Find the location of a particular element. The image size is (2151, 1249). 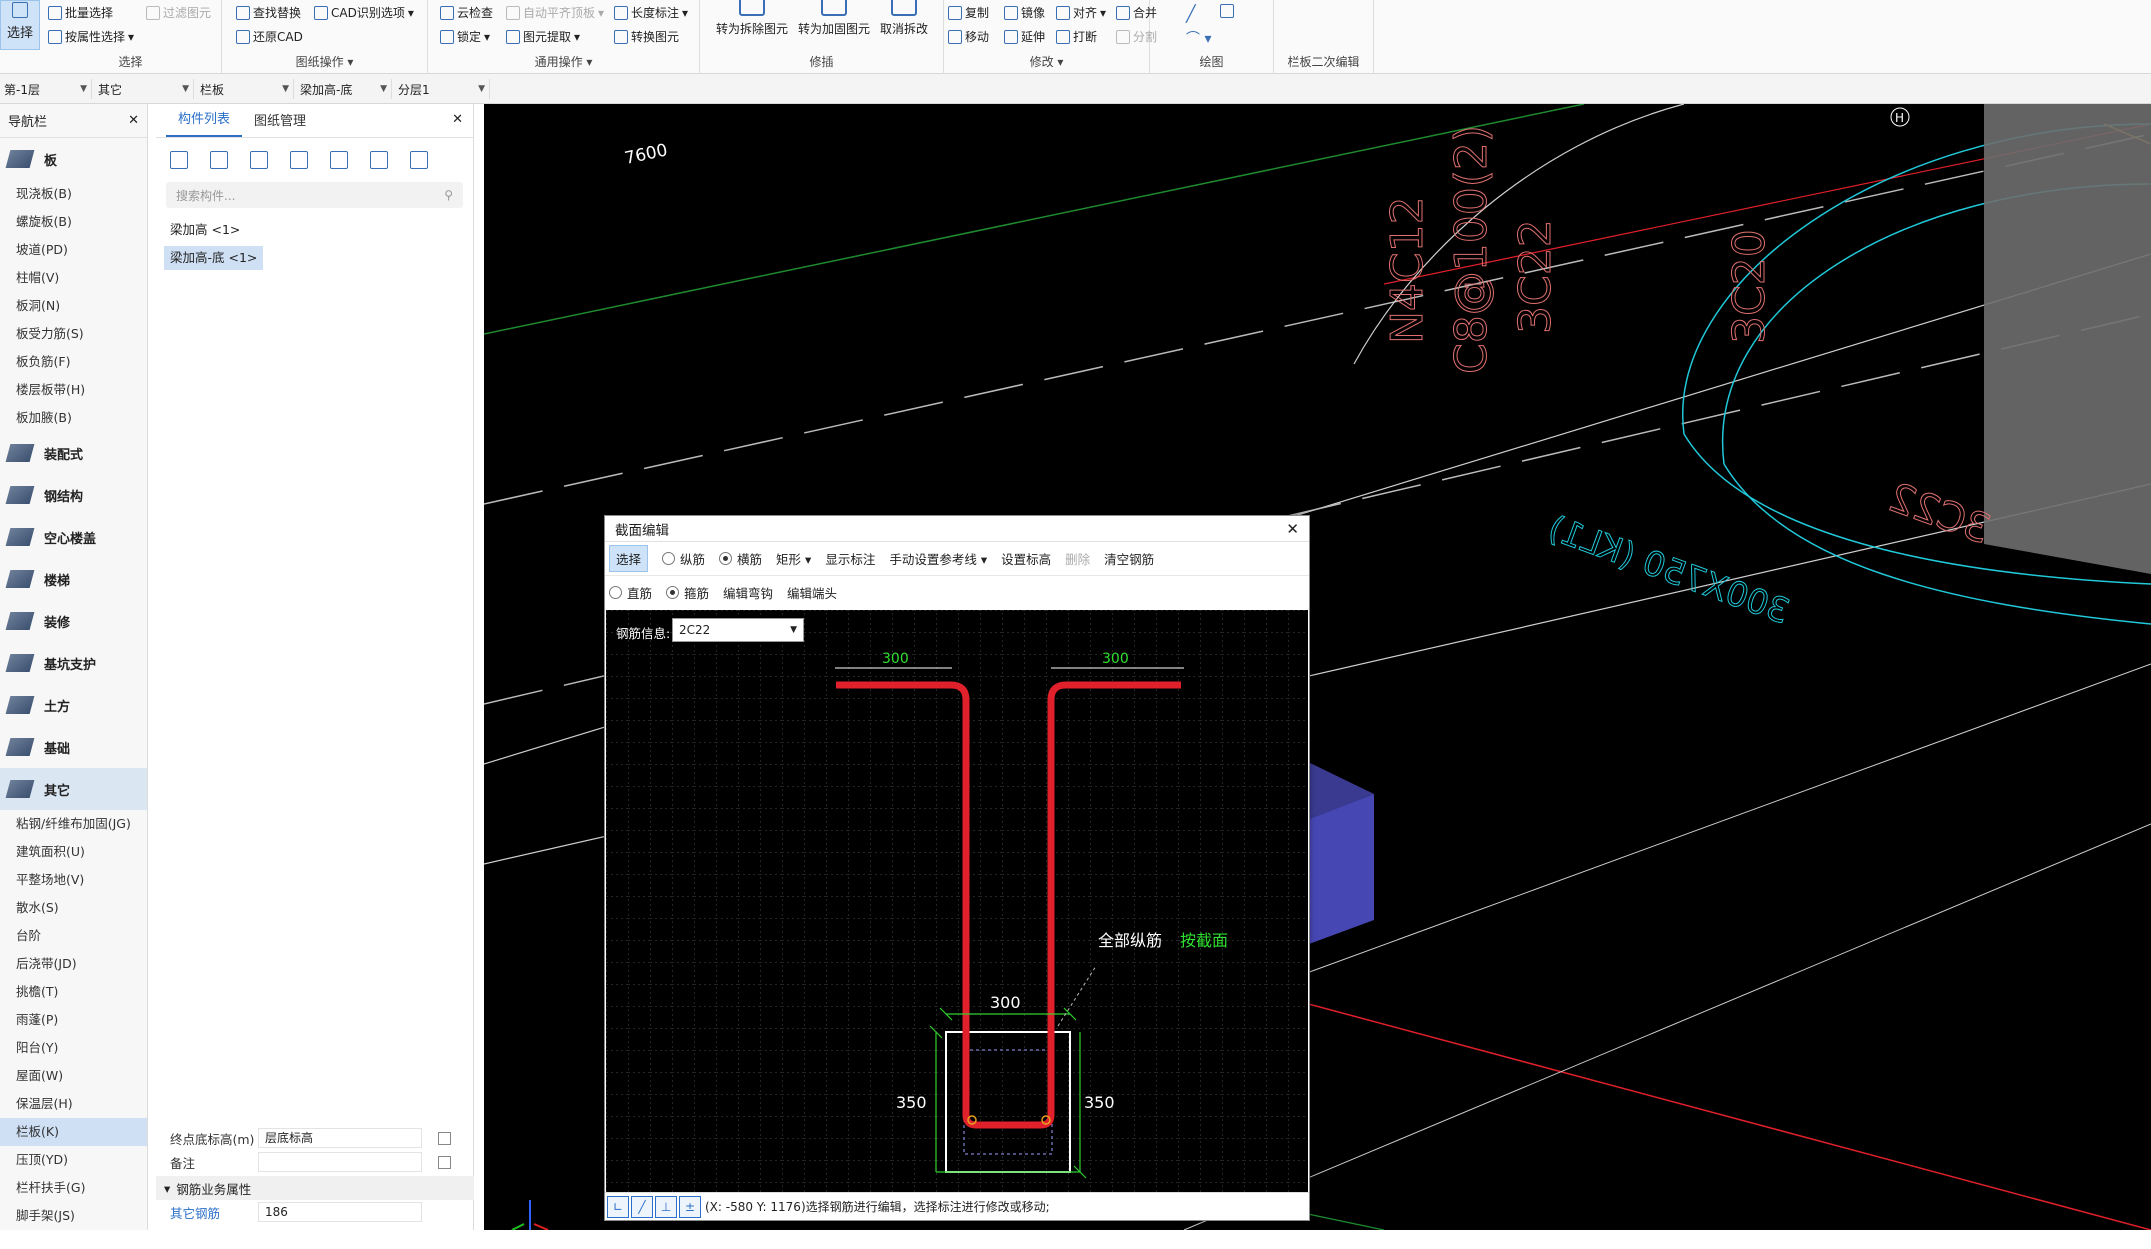

nav-item: 板洞(N) is located at coordinates (73, 306).